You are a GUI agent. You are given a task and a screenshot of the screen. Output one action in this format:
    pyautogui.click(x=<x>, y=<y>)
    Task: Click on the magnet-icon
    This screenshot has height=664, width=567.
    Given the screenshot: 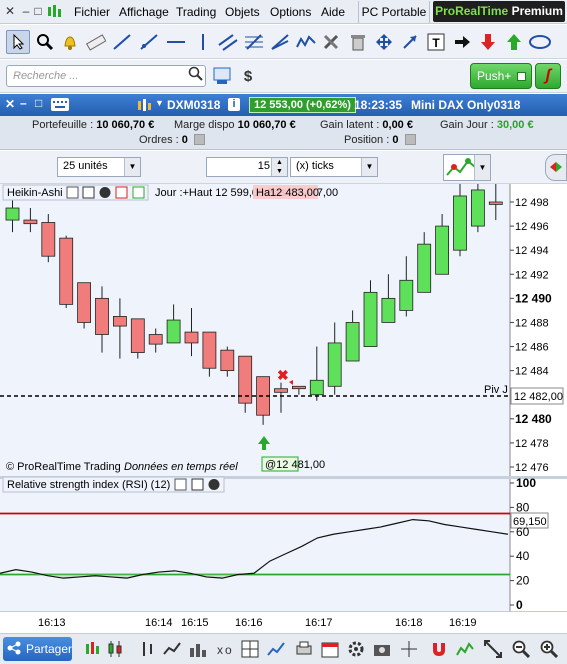 What is the action you would take?
    pyautogui.click(x=439, y=649)
    